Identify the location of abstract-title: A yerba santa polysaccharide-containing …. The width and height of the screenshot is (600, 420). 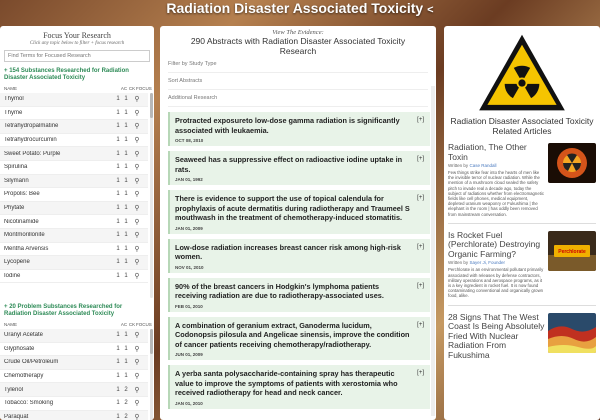
(300, 383).